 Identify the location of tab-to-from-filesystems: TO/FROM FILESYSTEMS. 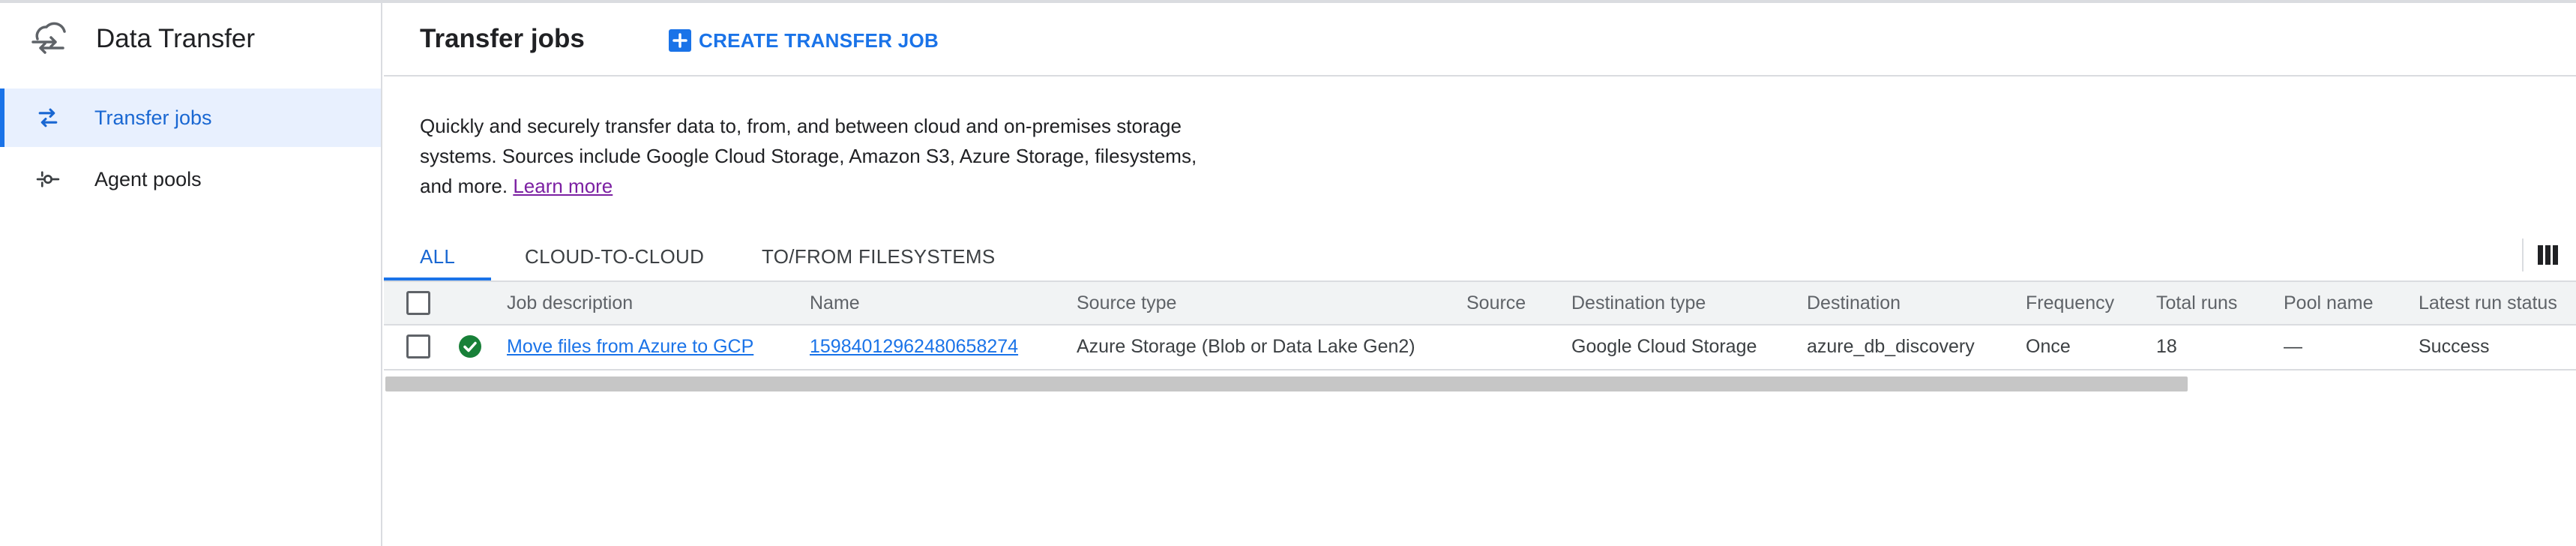
(878, 256).